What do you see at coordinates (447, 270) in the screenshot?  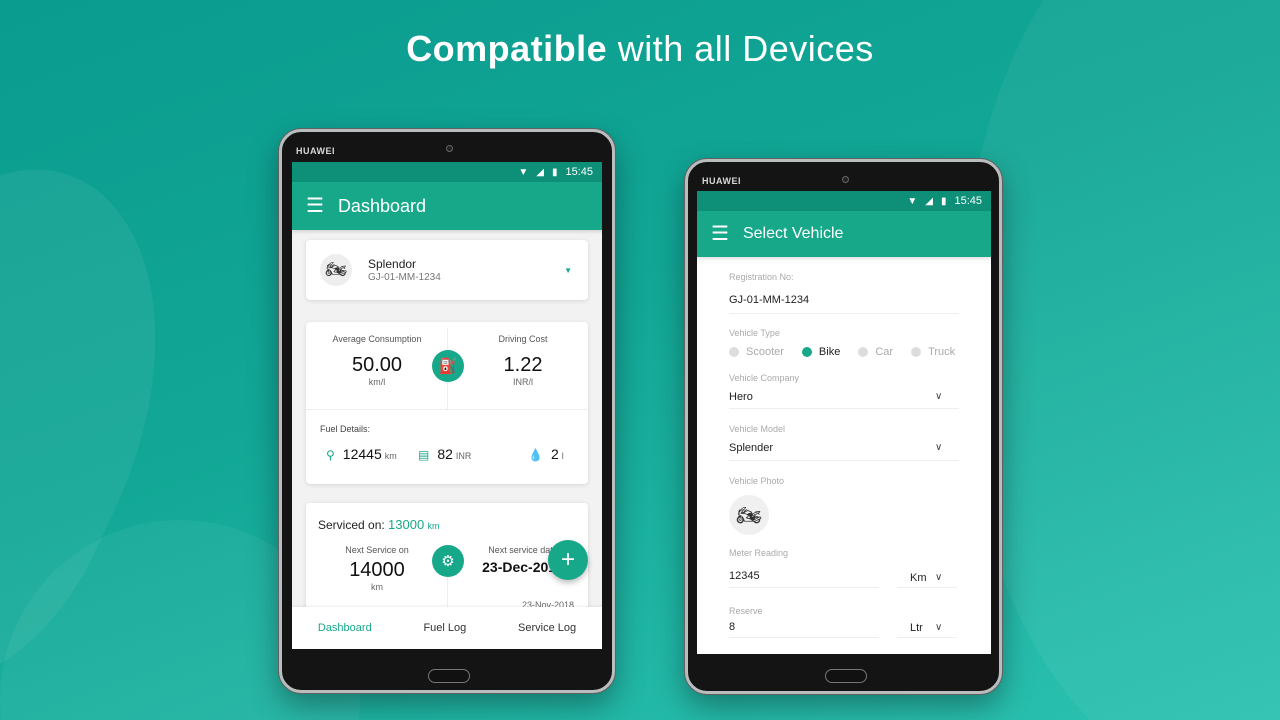 I see `vehicle-selector: 🏍 Splendor GJ-01-MM-1234 ▼` at bounding box center [447, 270].